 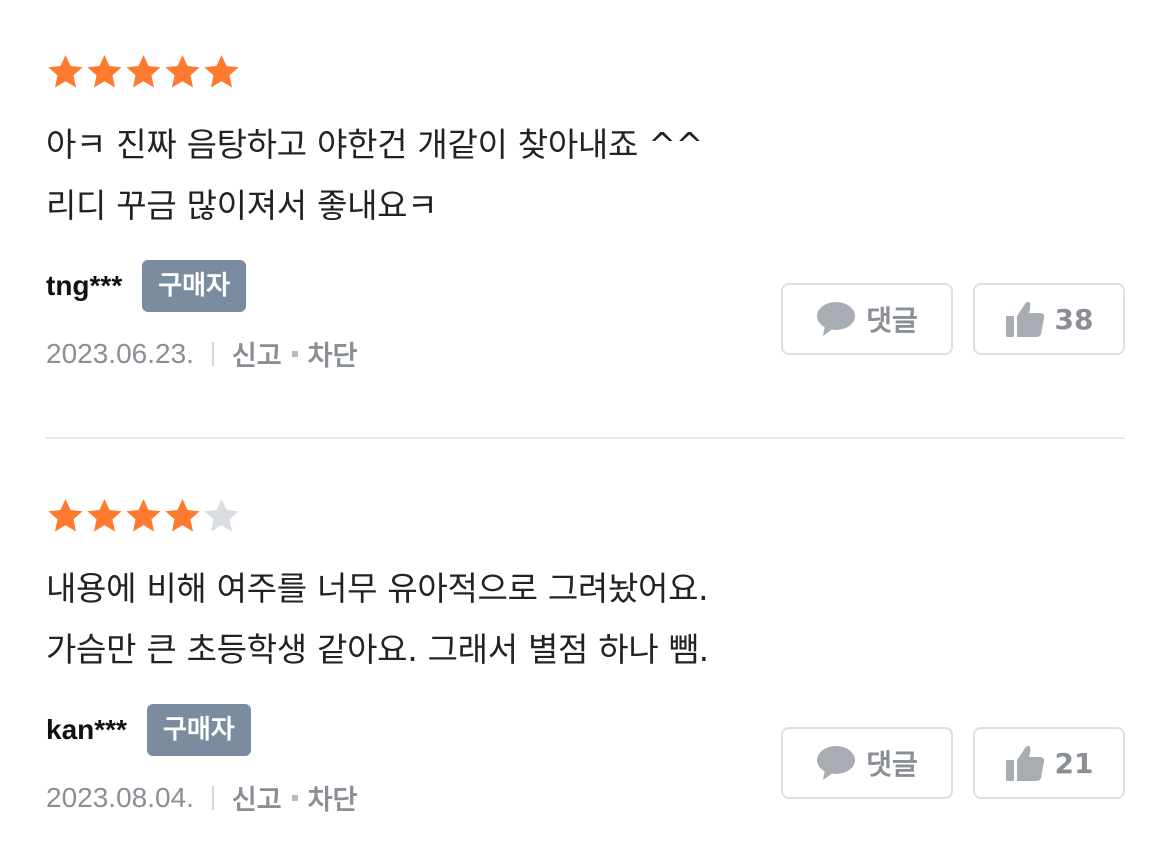 I want to click on like-count: 21, so click(x=1074, y=763).